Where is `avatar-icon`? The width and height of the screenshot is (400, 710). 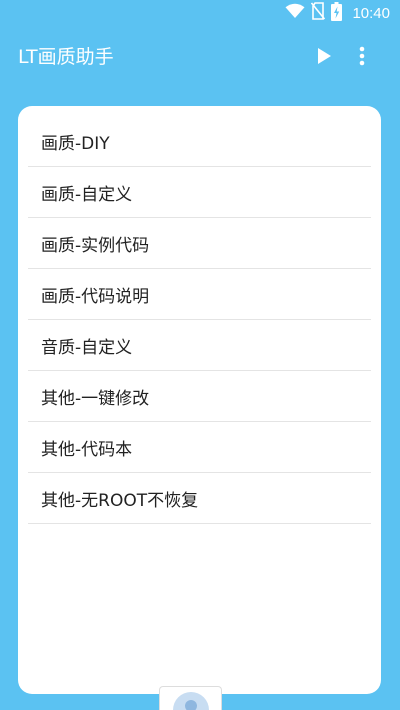 avatar-icon is located at coordinates (191, 701).